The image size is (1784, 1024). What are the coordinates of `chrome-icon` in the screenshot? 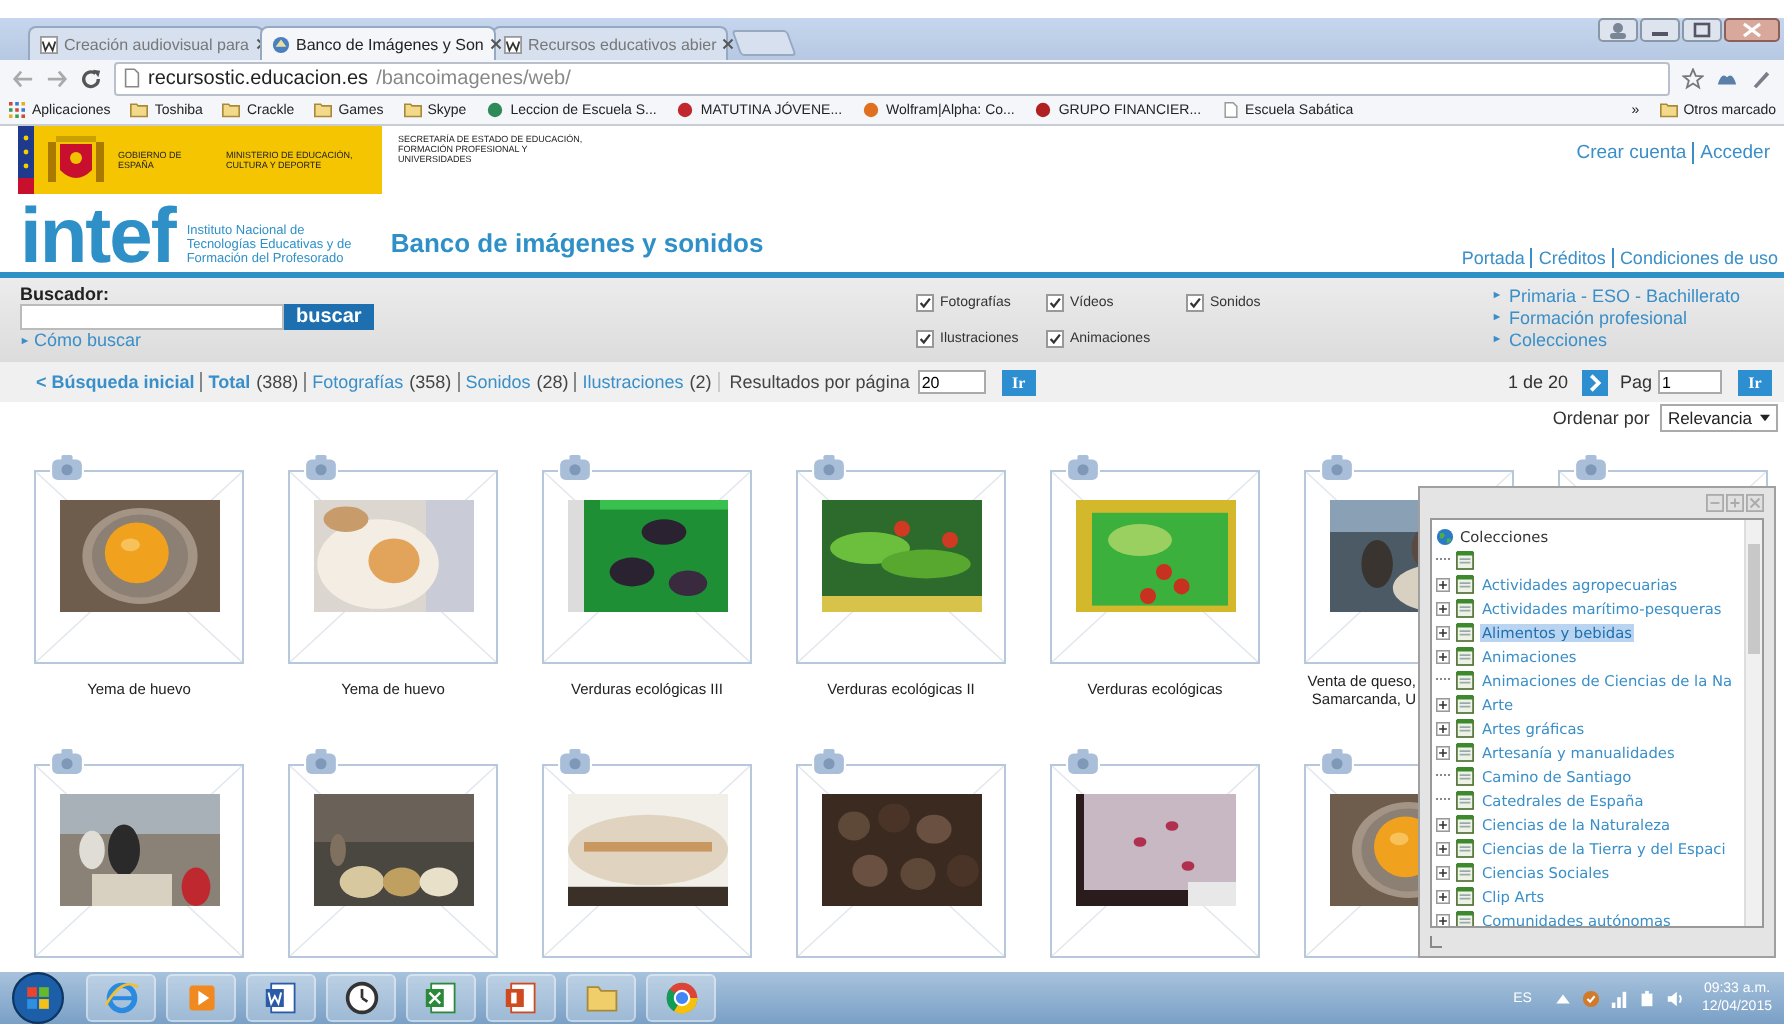 It's located at (681, 998).